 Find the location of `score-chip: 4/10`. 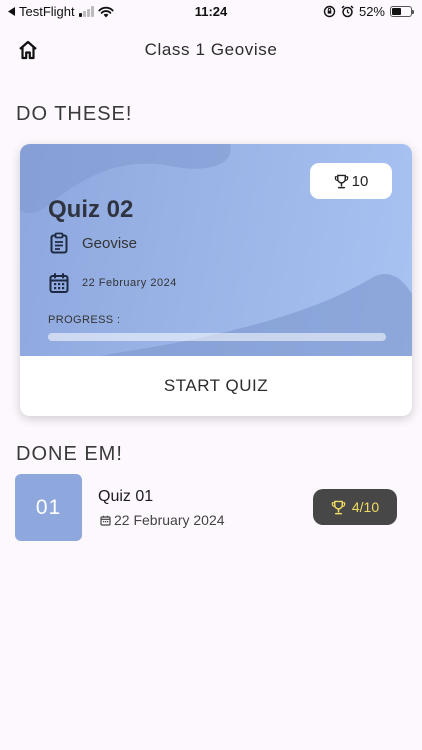

score-chip: 4/10 is located at coordinates (355, 507).